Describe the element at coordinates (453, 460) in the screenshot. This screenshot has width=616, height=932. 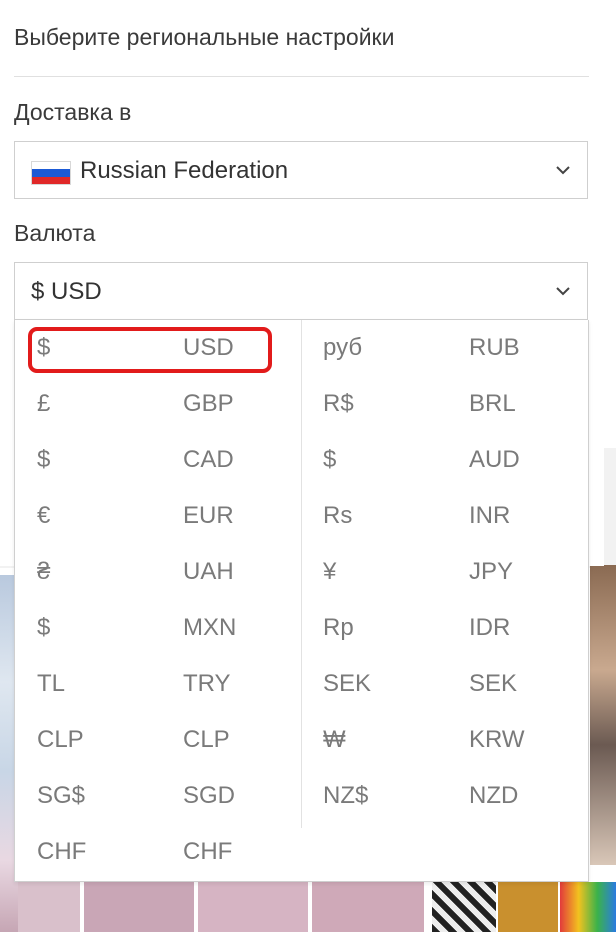
I see `currency-option-aud: $ AUD` at that location.